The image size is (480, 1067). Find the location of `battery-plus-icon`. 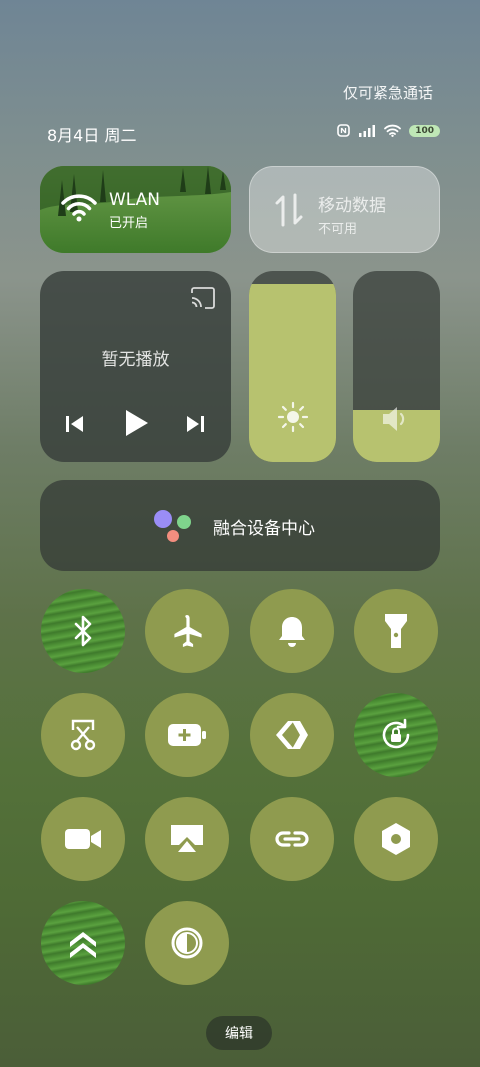

battery-plus-icon is located at coordinates (187, 735).